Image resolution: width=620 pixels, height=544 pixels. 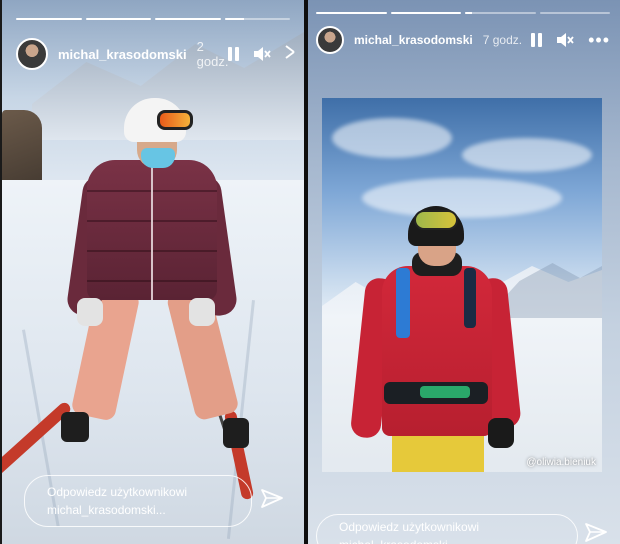 I want to click on post-time: 7 godz., so click(x=502, y=40).